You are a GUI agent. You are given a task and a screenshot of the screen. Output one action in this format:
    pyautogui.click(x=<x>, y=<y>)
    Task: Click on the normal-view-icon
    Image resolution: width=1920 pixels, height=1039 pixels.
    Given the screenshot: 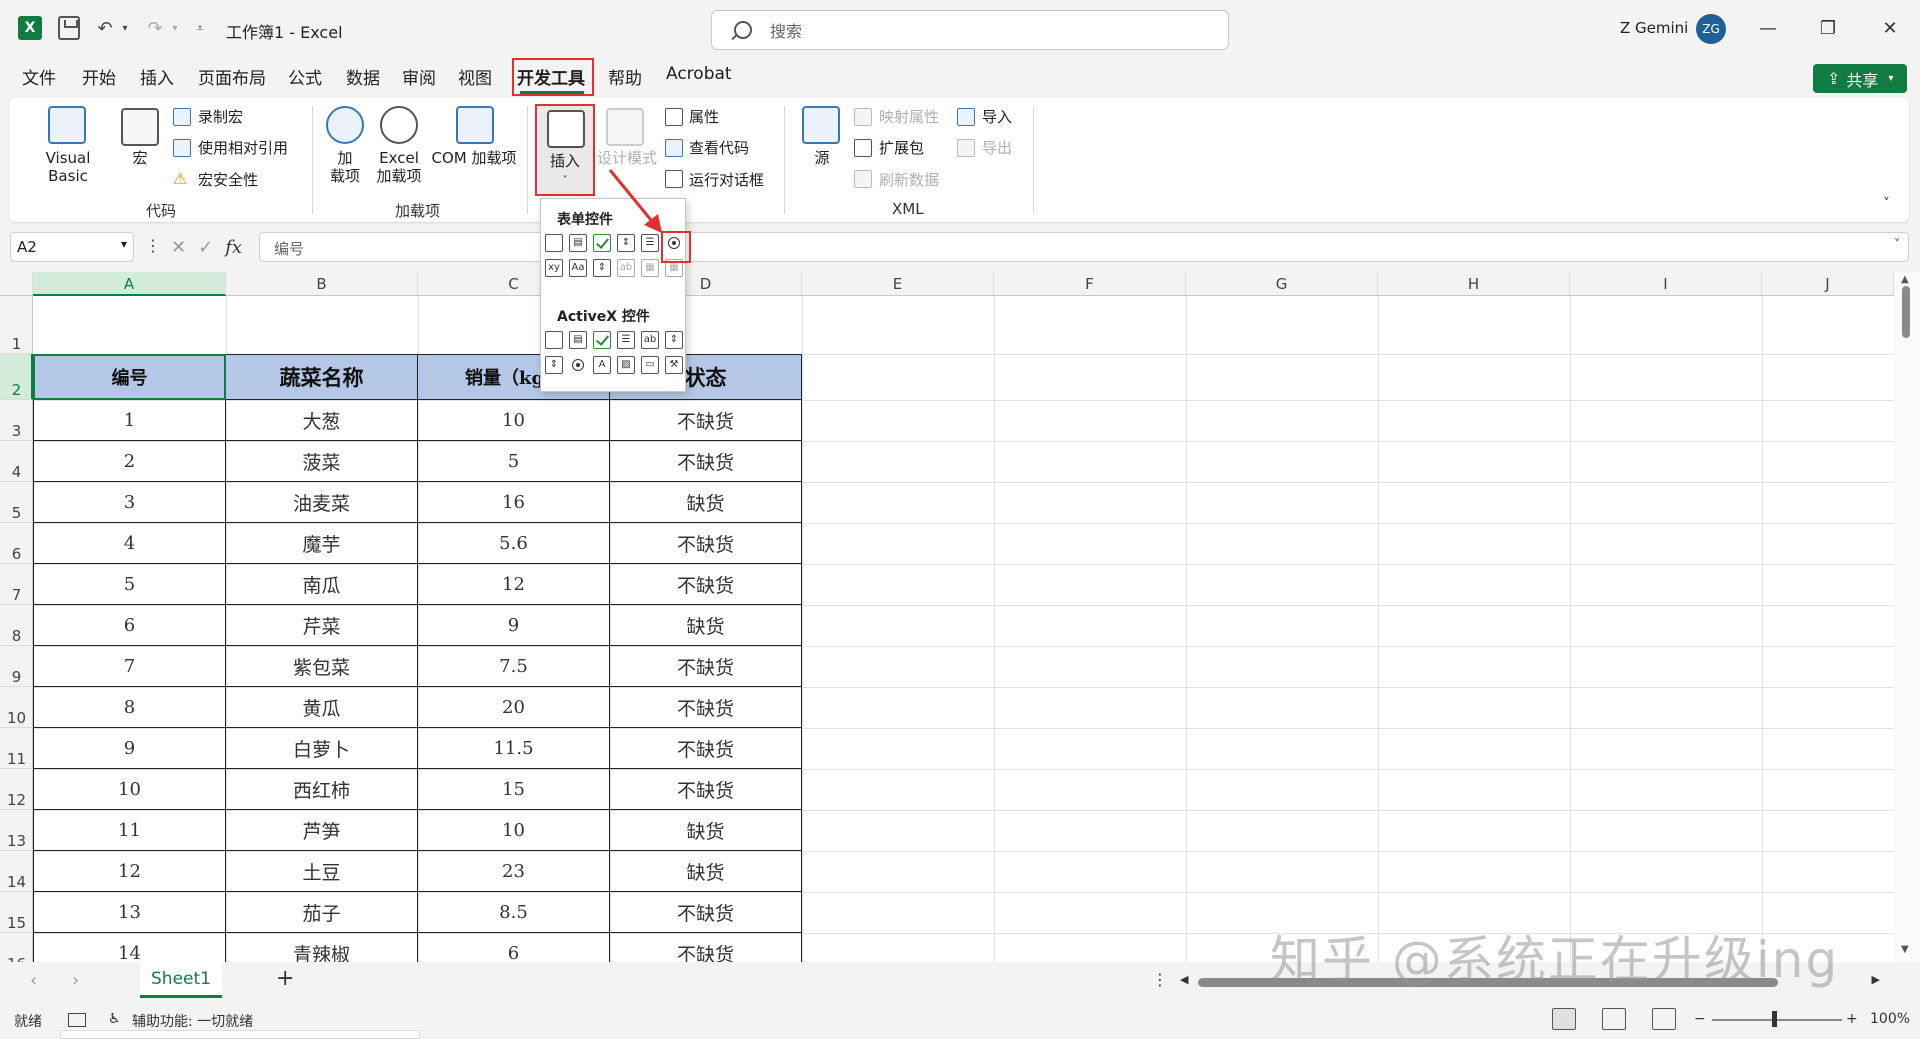 What is the action you would take?
    pyautogui.click(x=1564, y=1019)
    